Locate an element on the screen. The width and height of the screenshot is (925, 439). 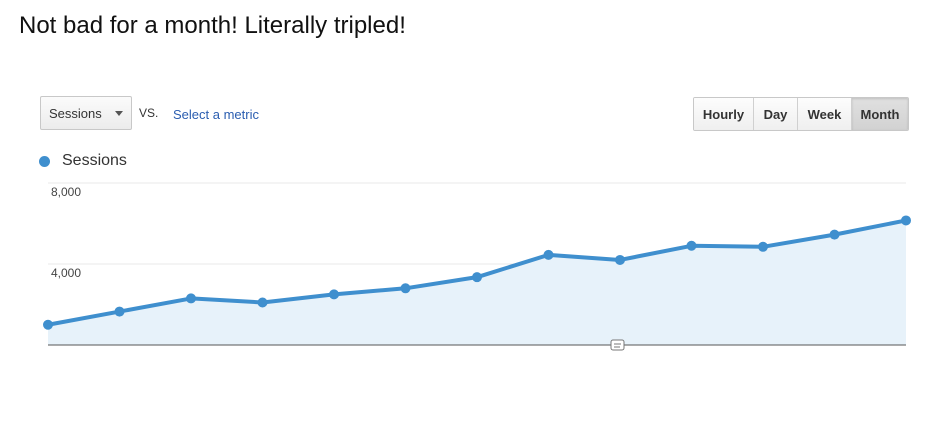
annotation-icon is located at coordinates (617, 345).